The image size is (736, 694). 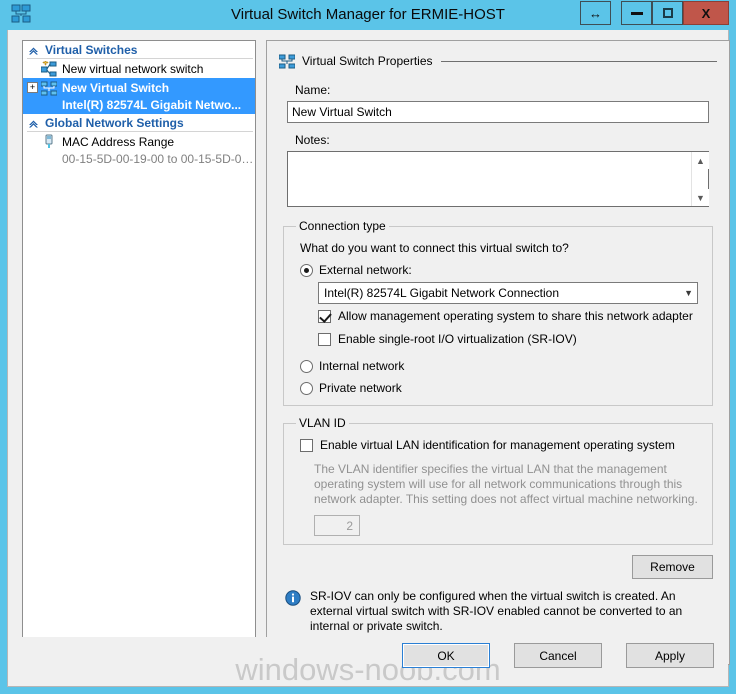 What do you see at coordinates (116, 87) in the screenshot?
I see `tree-item-label: New Virtual Switch` at bounding box center [116, 87].